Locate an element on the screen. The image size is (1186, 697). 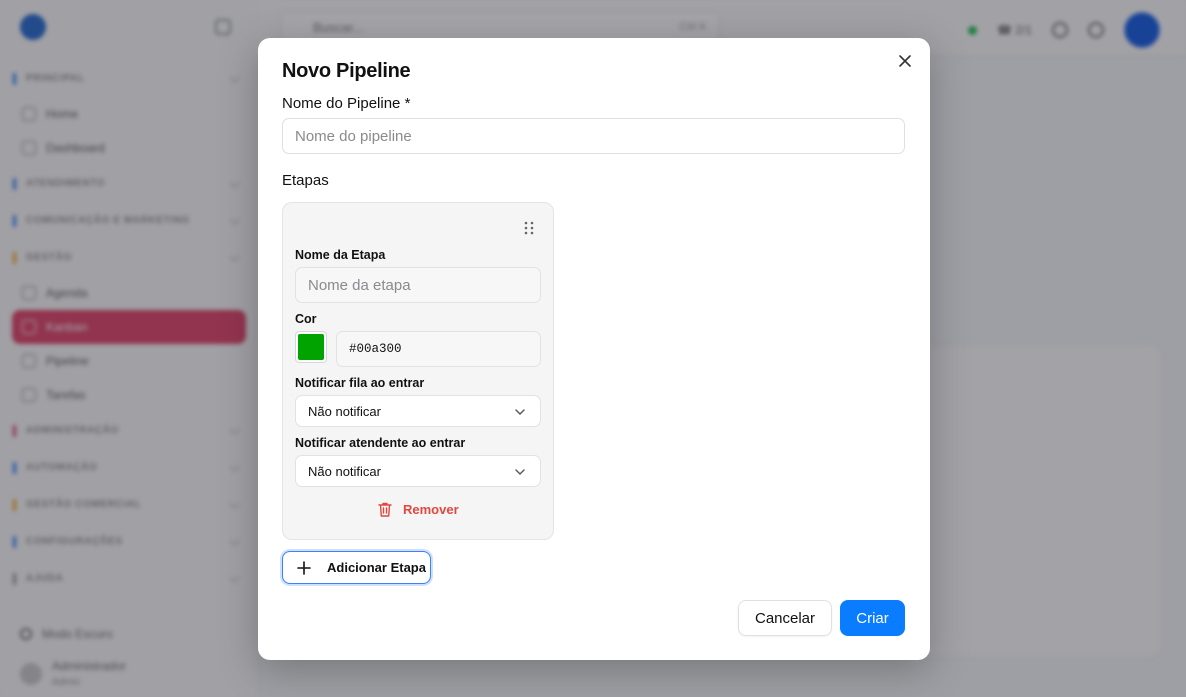
plus-icon is located at coordinates (304, 567).